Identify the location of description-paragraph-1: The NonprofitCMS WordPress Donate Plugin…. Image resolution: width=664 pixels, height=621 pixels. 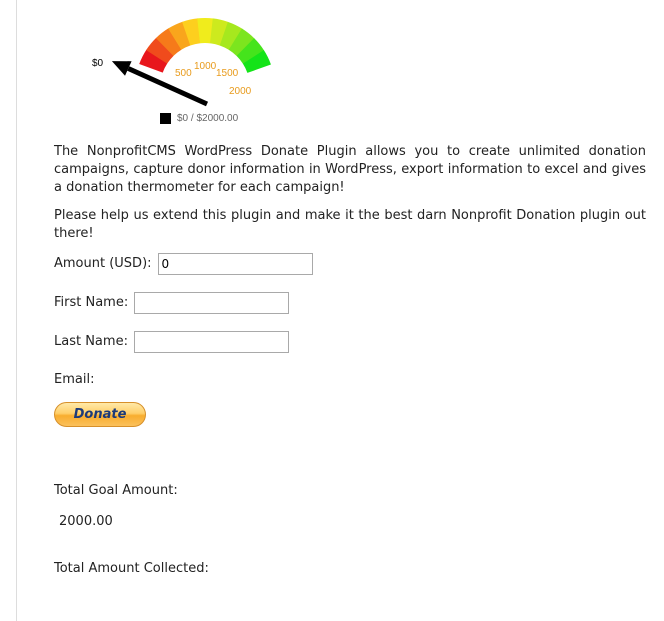
(350, 169).